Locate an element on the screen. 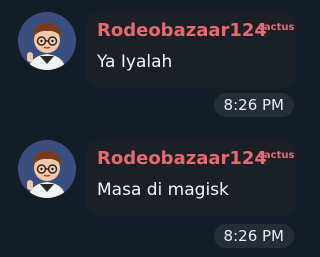 This screenshot has height=257, width=320. message-text: Ya Iyalah is located at coordinates (135, 62).